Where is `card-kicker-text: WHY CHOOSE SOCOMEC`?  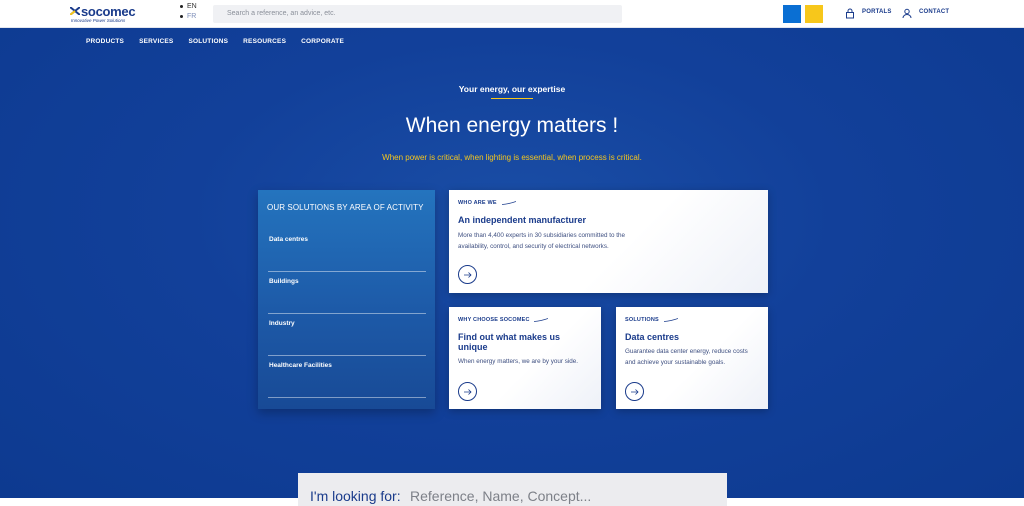
card-kicker-text: WHY CHOOSE SOCOMEC is located at coordinates (494, 320).